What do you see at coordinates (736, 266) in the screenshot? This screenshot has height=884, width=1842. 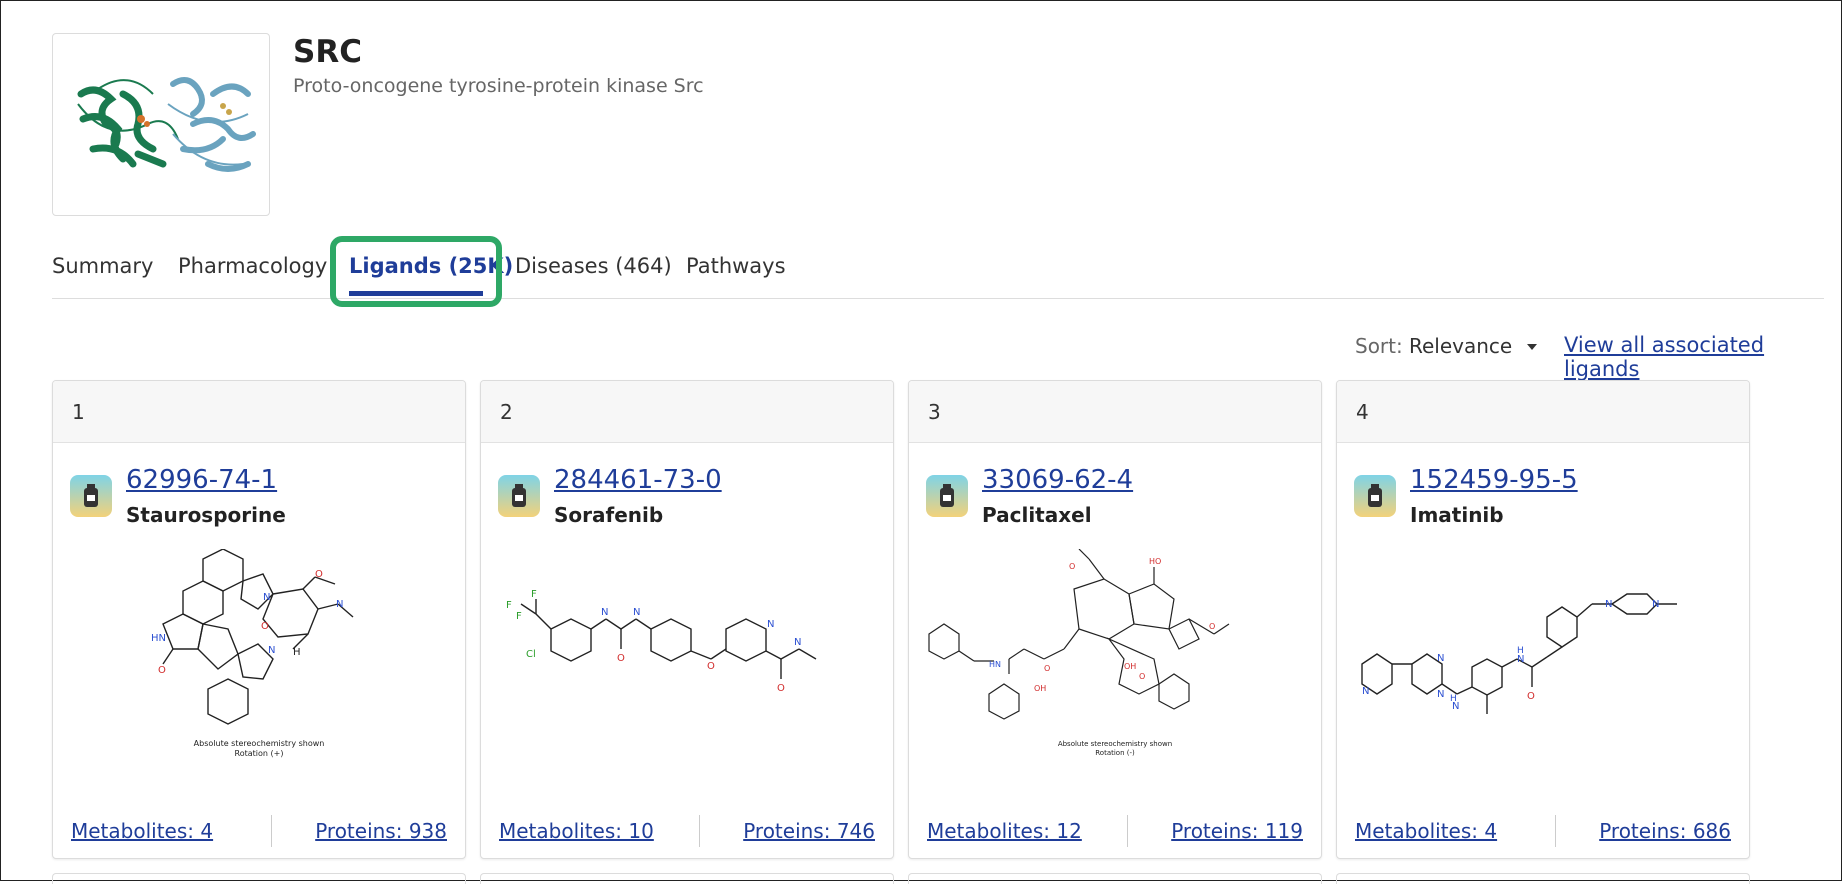 I see `tab-pathways: Pathways` at bounding box center [736, 266].